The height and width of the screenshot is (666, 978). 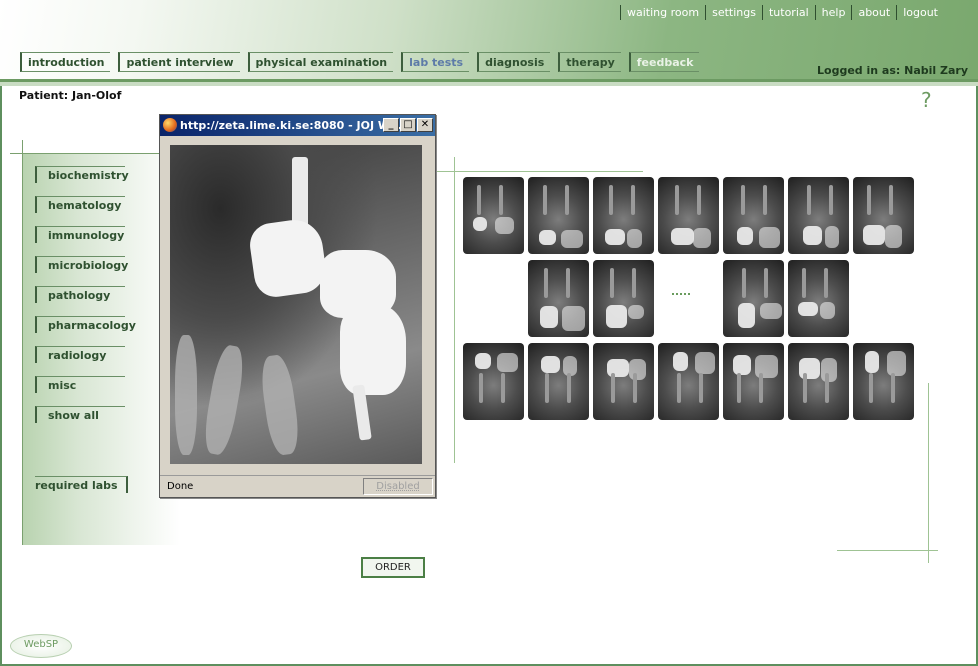 I want to click on popup-content, so click(x=296, y=304).